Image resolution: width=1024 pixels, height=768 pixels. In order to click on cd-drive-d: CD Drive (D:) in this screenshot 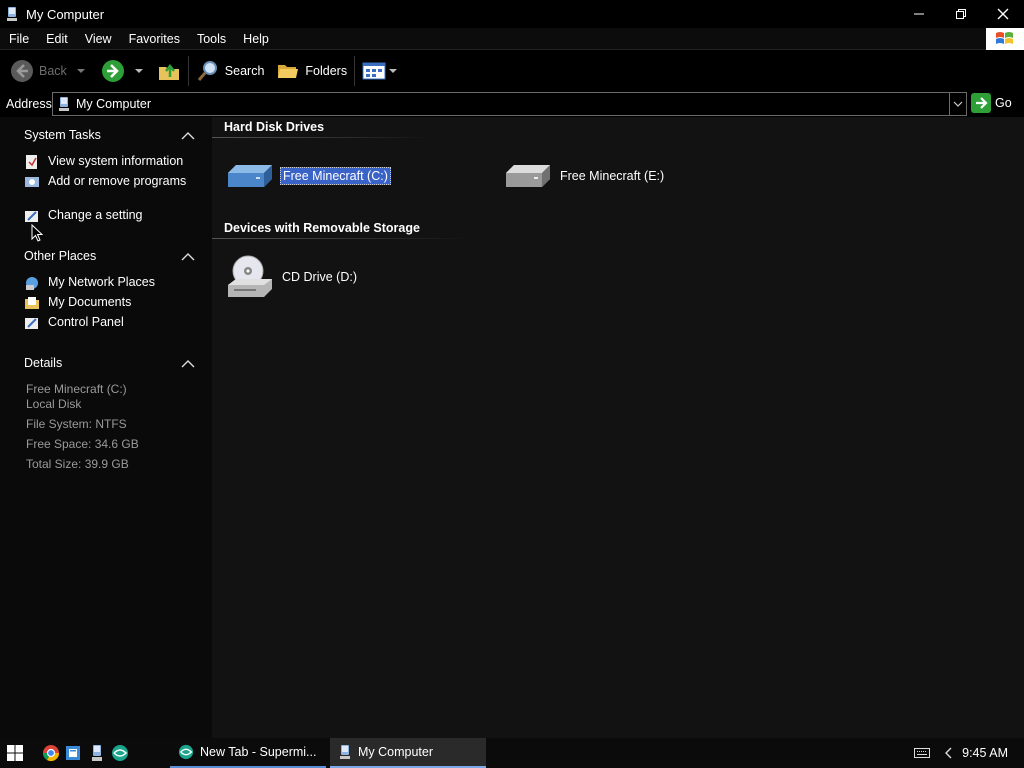, I will do `click(292, 277)`.